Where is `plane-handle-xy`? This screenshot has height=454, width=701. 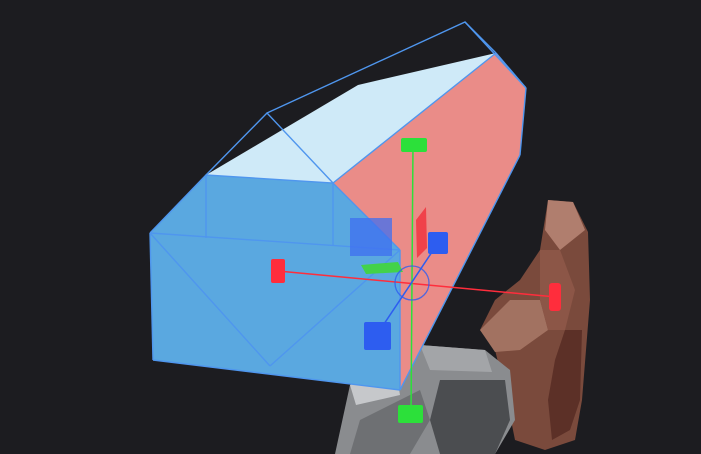
plane-handle-xy is located at coordinates (371, 237).